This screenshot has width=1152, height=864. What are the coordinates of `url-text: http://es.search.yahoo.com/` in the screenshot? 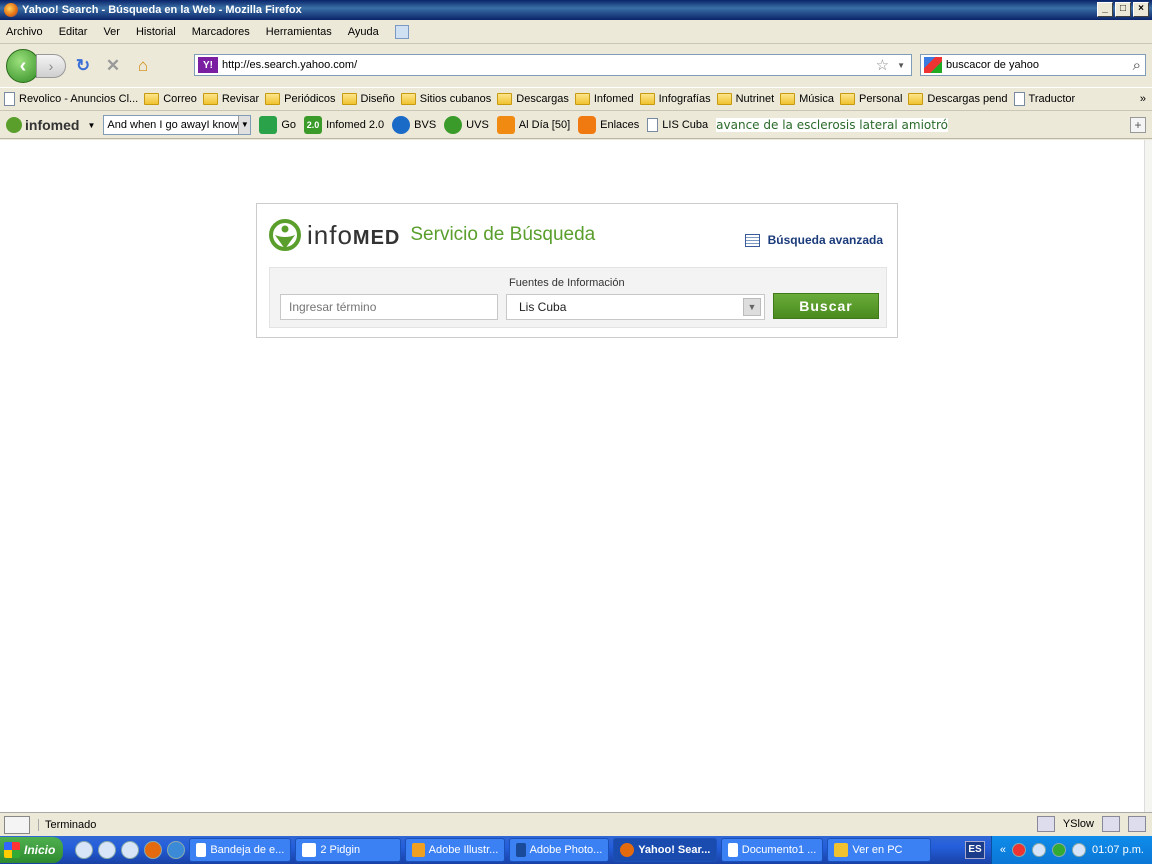 It's located at (549, 65).